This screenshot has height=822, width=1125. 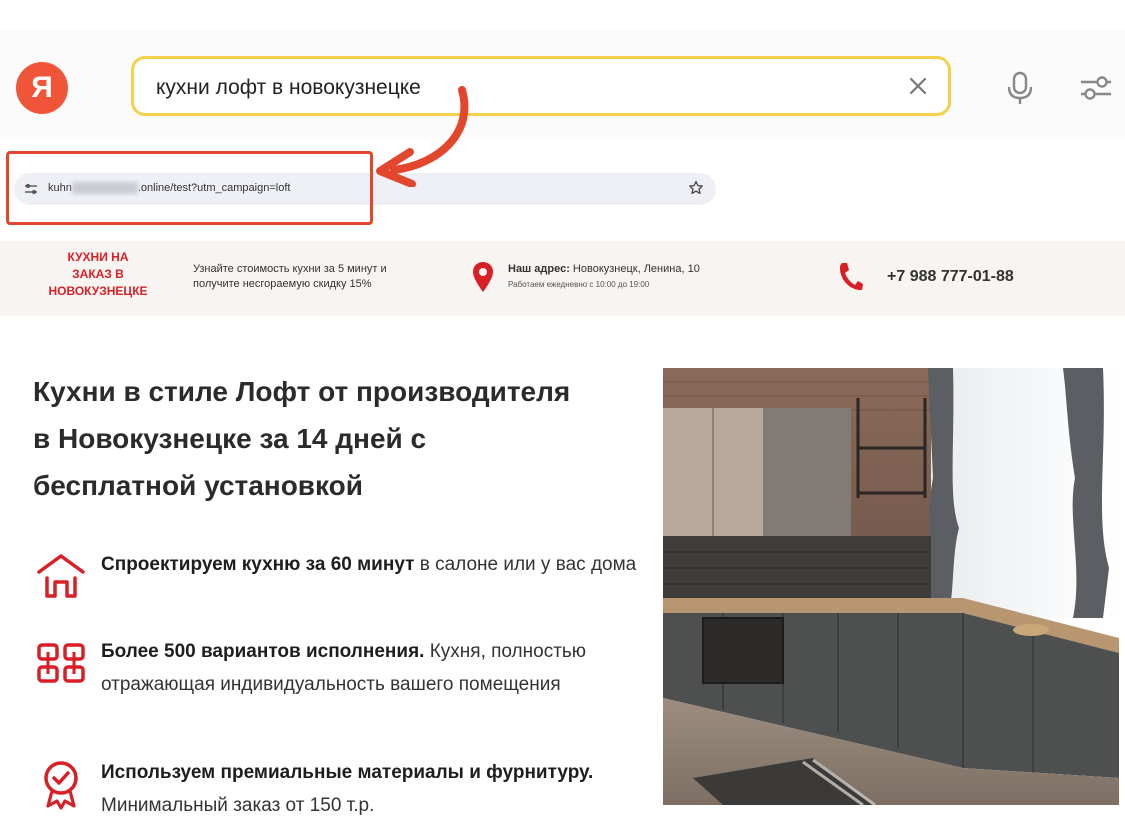 What do you see at coordinates (61, 576) in the screenshot?
I see `house-icon` at bounding box center [61, 576].